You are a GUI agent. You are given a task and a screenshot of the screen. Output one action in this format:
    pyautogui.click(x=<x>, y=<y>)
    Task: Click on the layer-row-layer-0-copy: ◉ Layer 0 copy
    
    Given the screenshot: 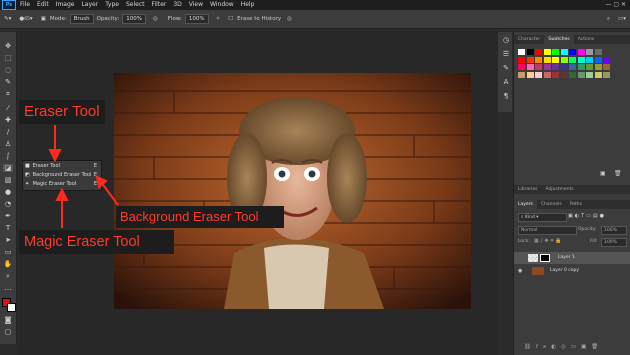 What is the action you would take?
    pyautogui.click(x=572, y=271)
    